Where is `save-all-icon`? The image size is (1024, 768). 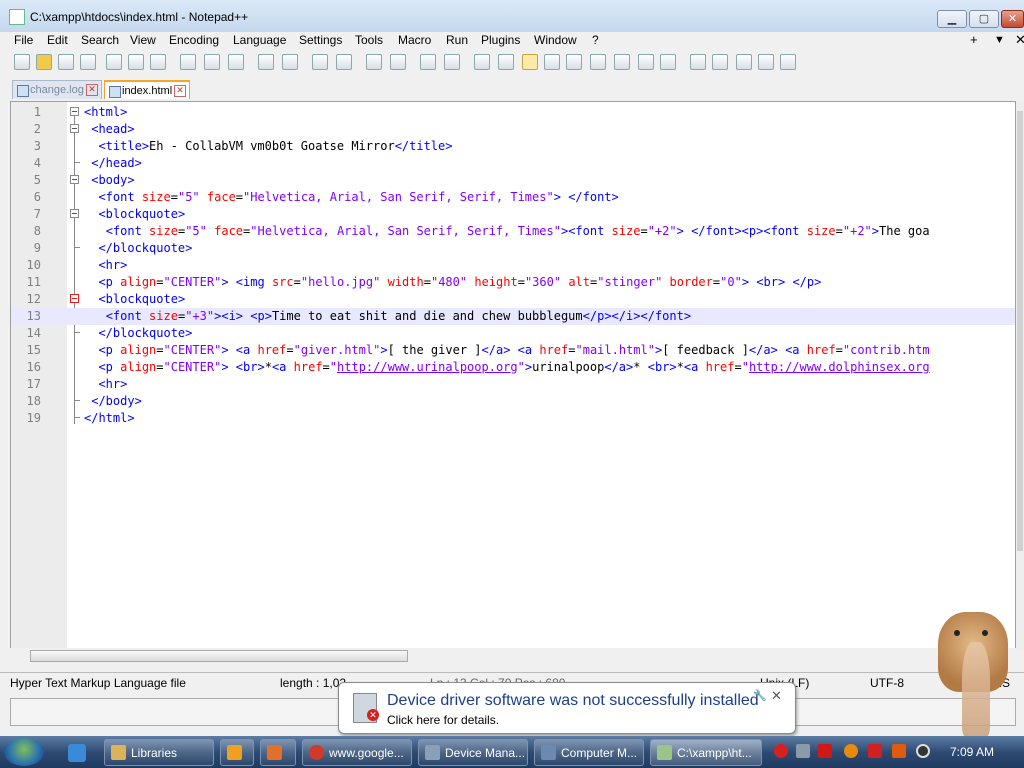
save-all-icon is located at coordinates (88, 62).